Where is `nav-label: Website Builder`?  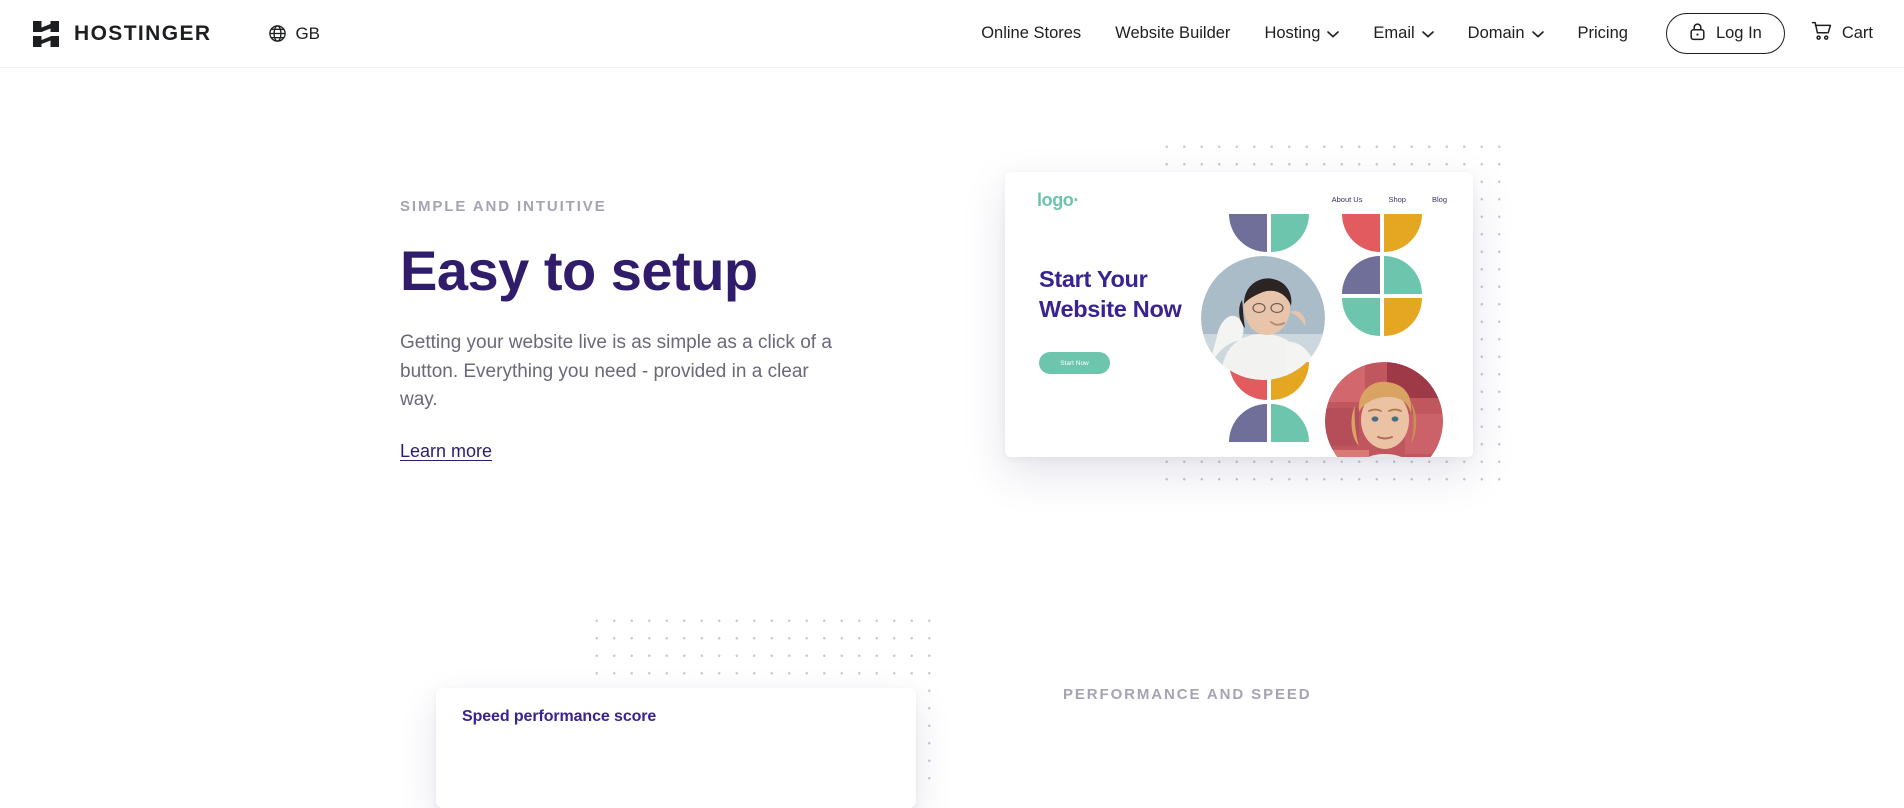 nav-label: Website Builder is located at coordinates (1173, 33).